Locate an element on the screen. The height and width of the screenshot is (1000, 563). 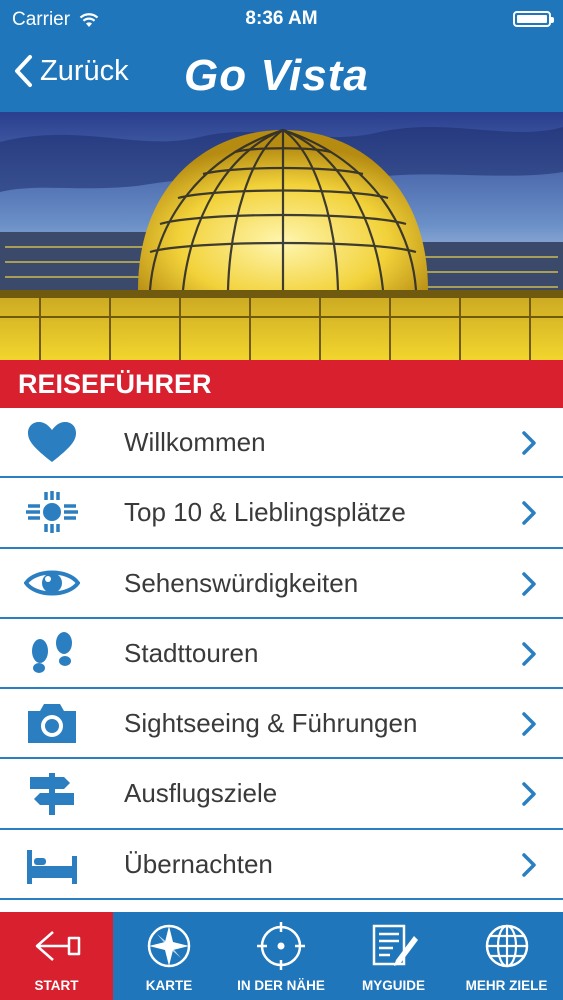
back-label: Zurück is located at coordinates (84, 70).